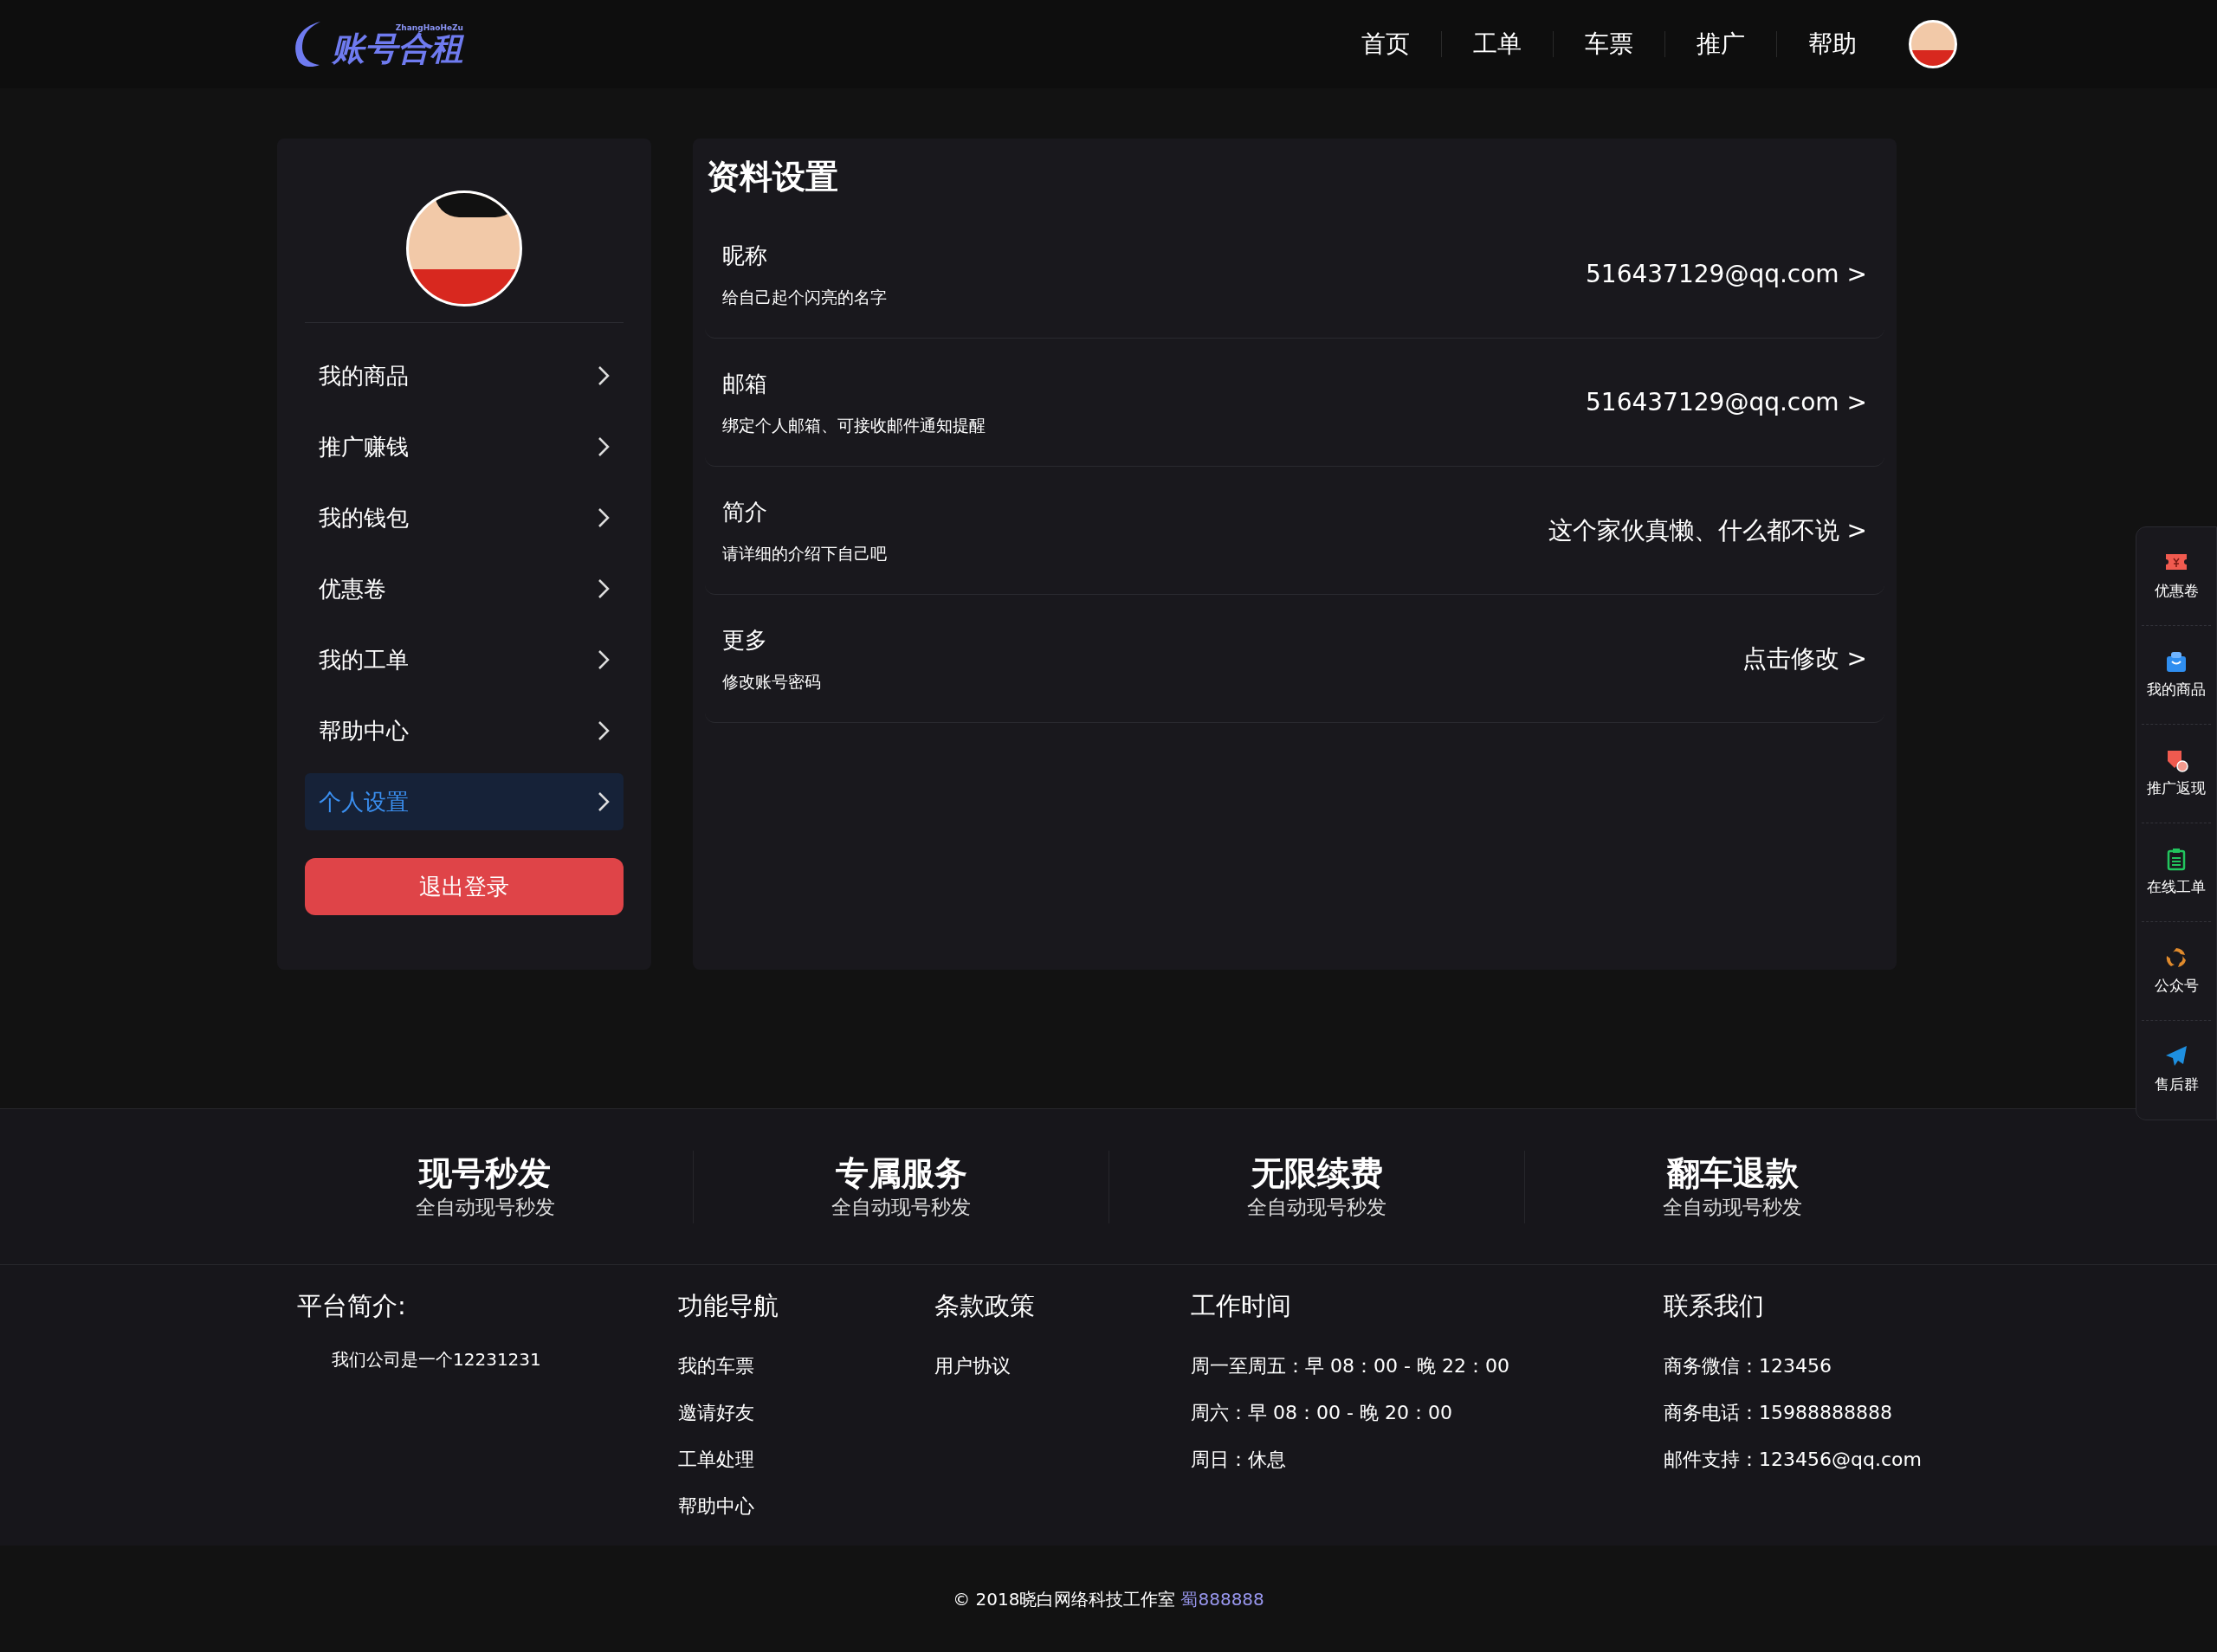  I want to click on footer-heading: 工作时间, so click(1241, 1306).